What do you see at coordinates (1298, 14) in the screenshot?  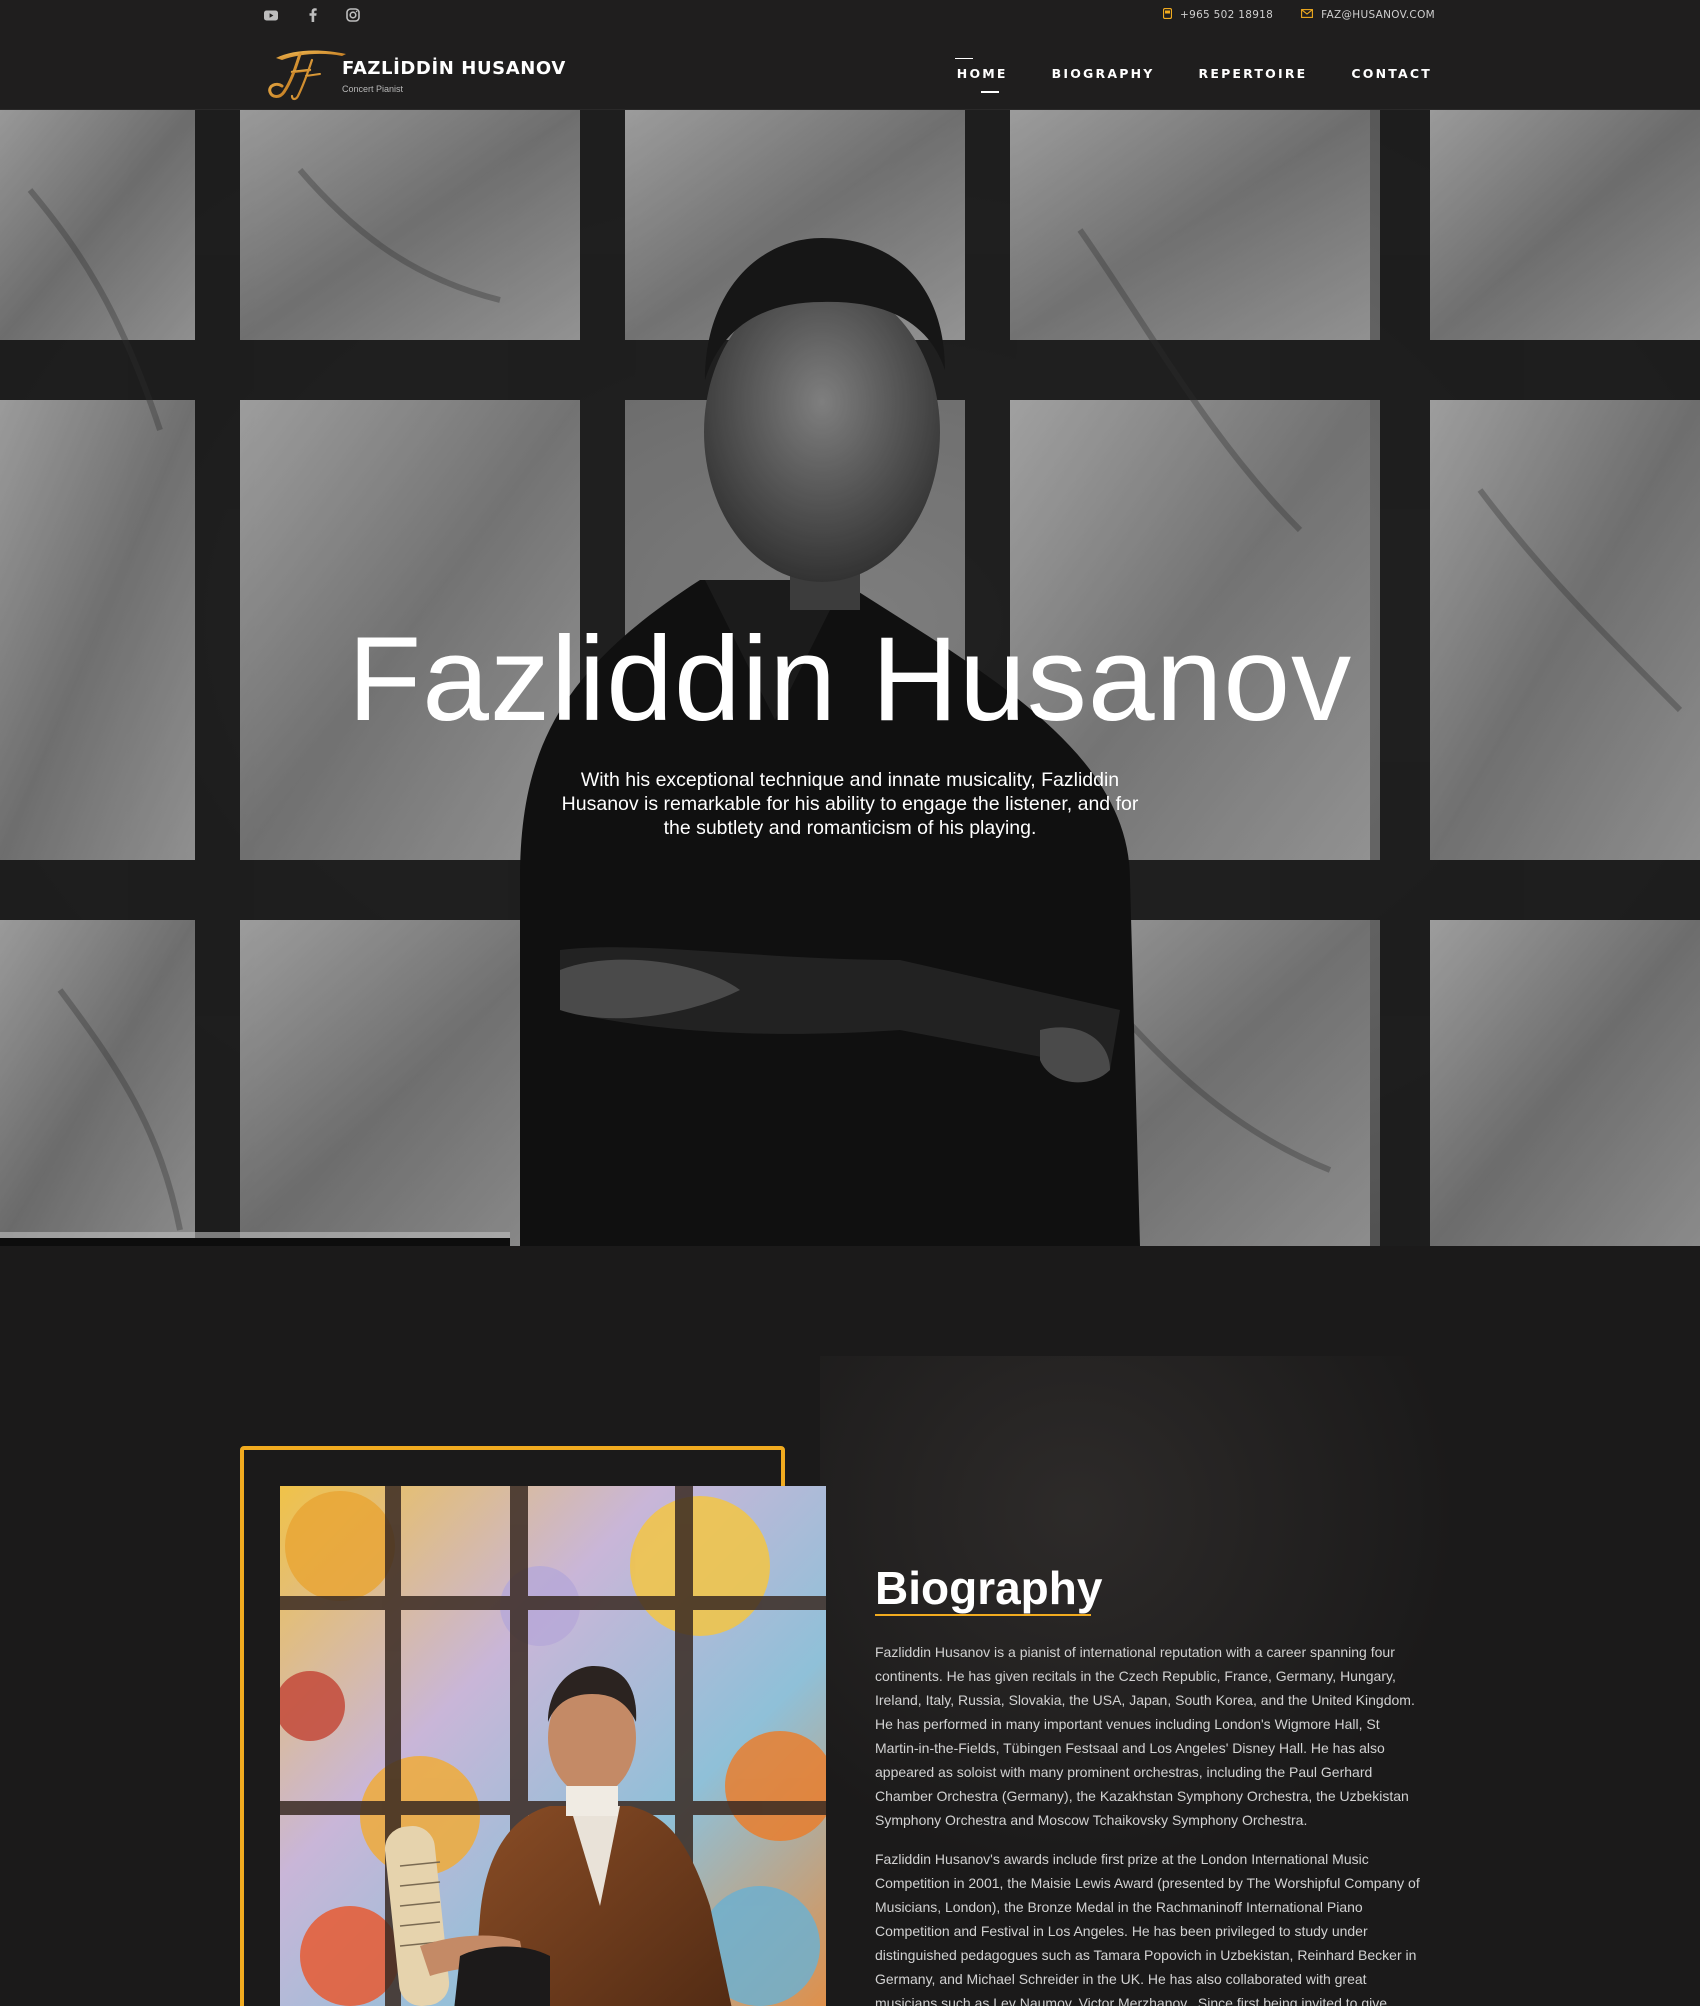 I see `contact-info: +965 502 18918 FAZ@HUSANOV.COM` at bounding box center [1298, 14].